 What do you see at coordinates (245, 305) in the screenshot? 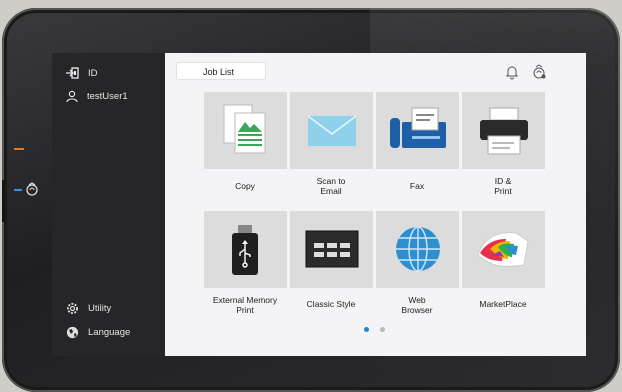
I see `app-label-external-memory-print: External Memory Print` at bounding box center [245, 305].